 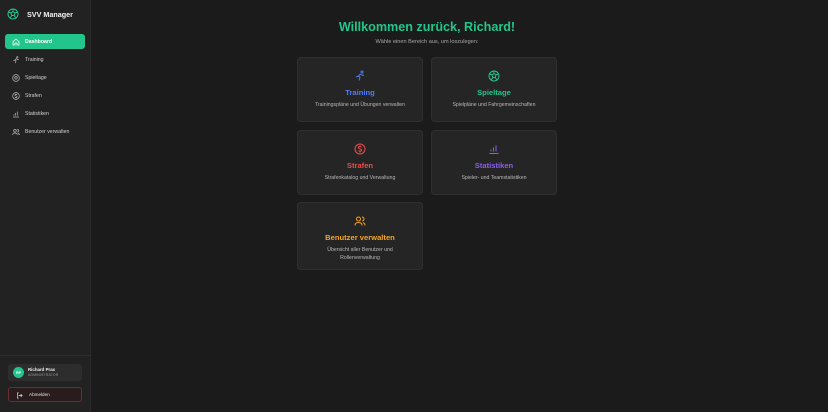 I want to click on card-title: Spieltage, so click(x=494, y=92).